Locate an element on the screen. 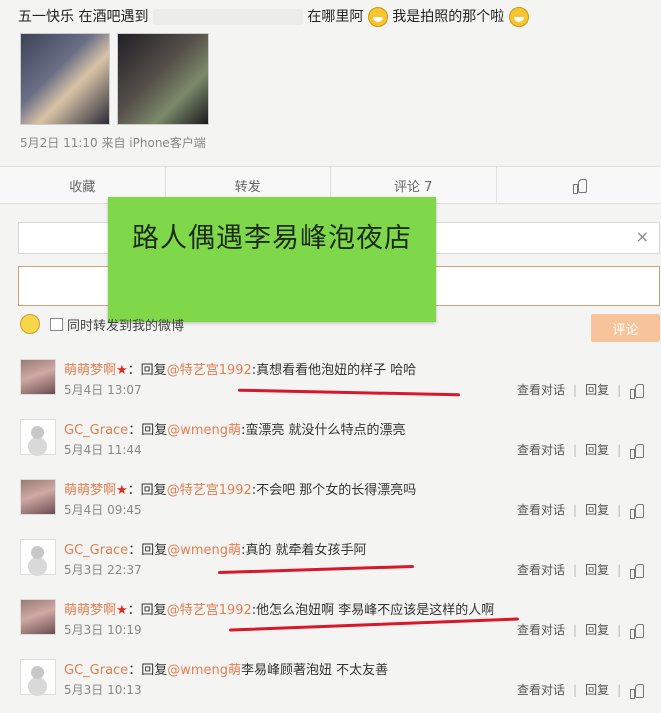 This screenshot has height=713, width=661. comment-date: 5月4日 11:44 is located at coordinates (103, 449).